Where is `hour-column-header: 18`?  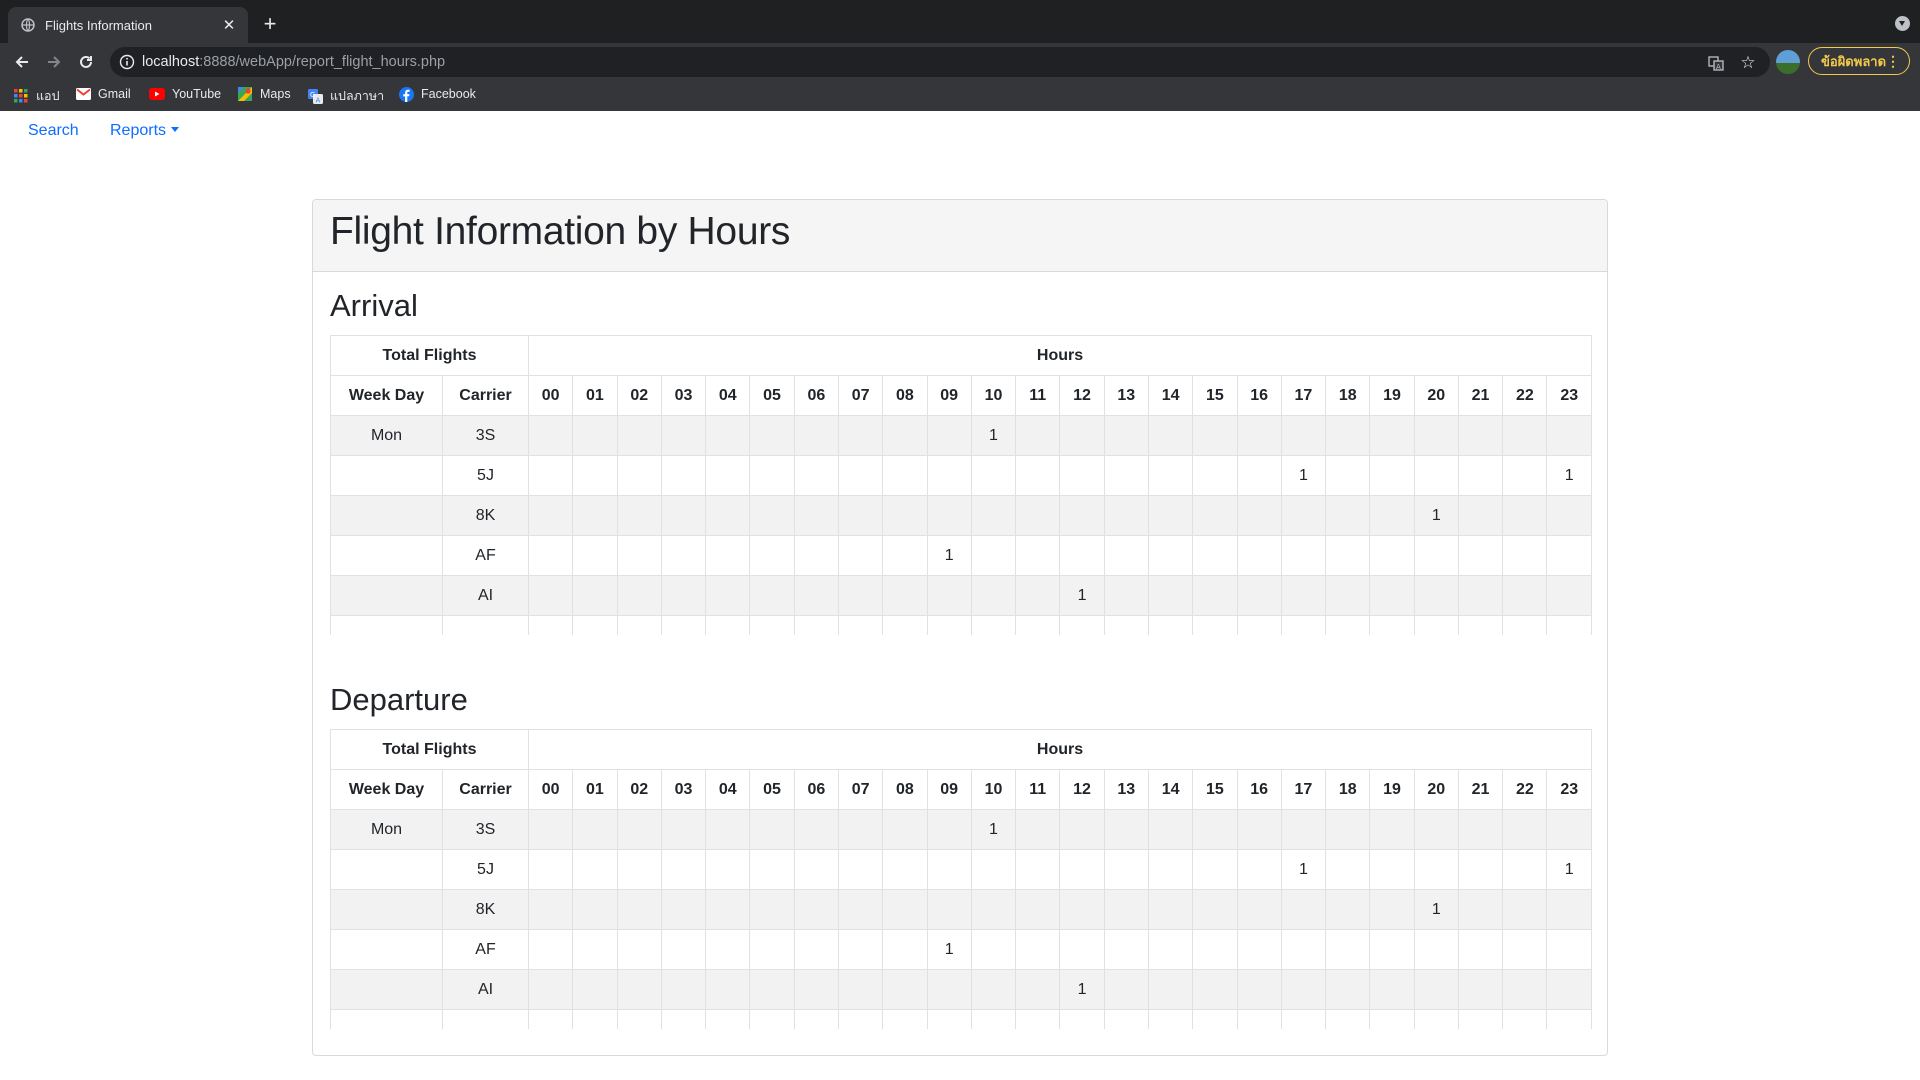 hour-column-header: 18 is located at coordinates (1348, 395).